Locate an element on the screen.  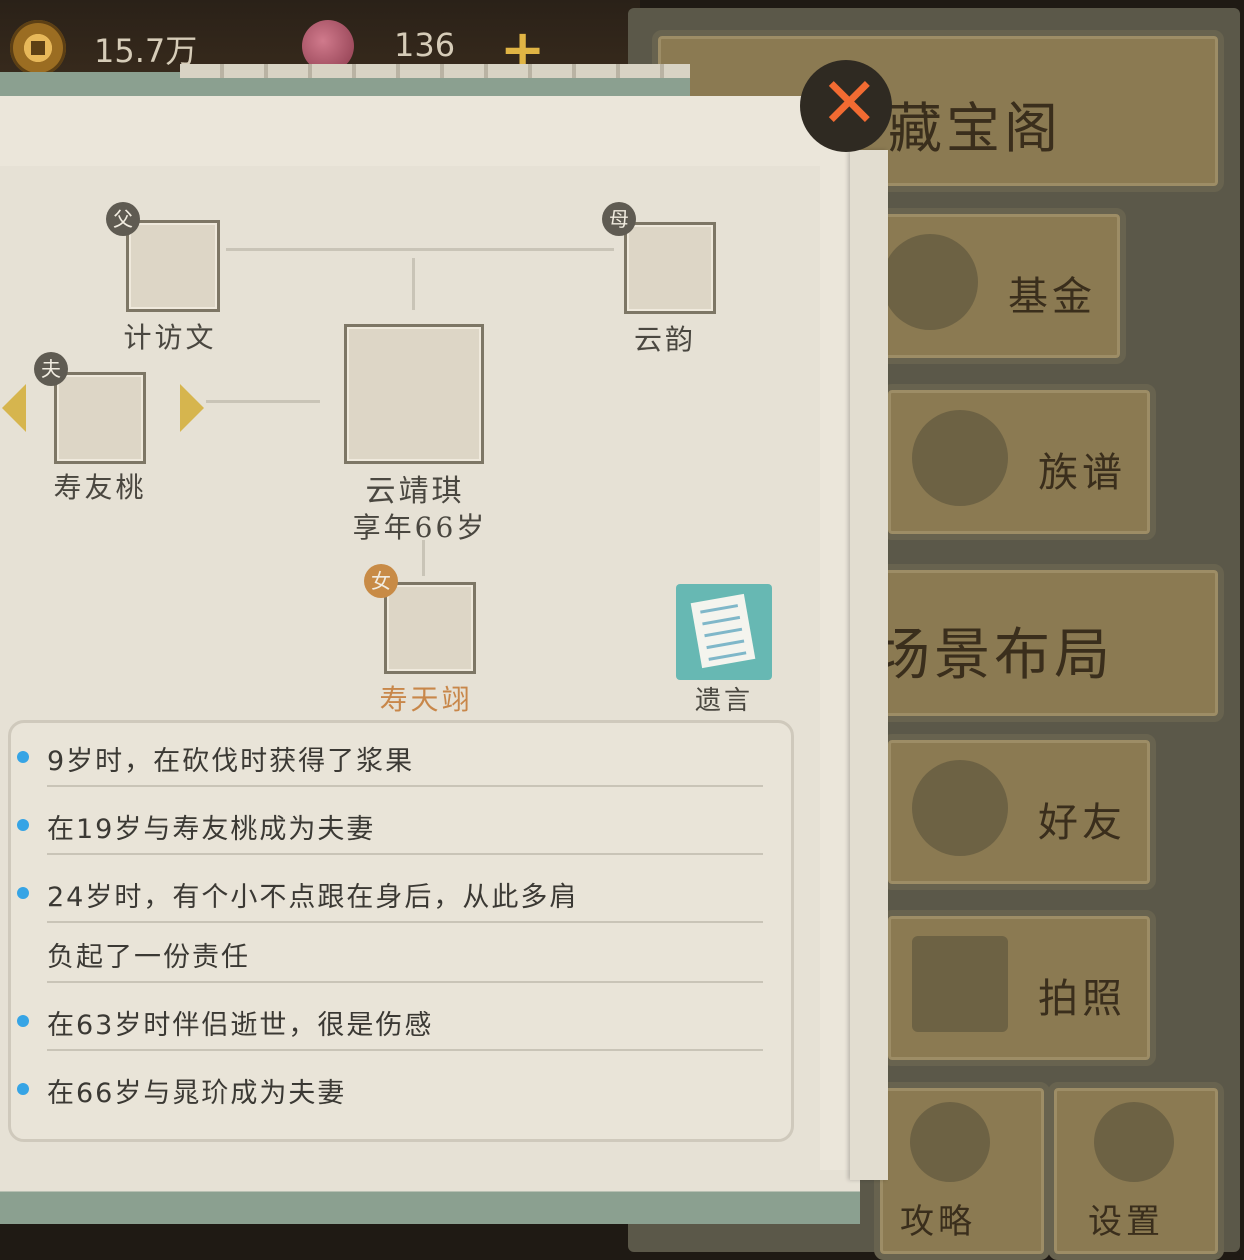
settings-label: 设置 is located at coordinates (1126, 1222).